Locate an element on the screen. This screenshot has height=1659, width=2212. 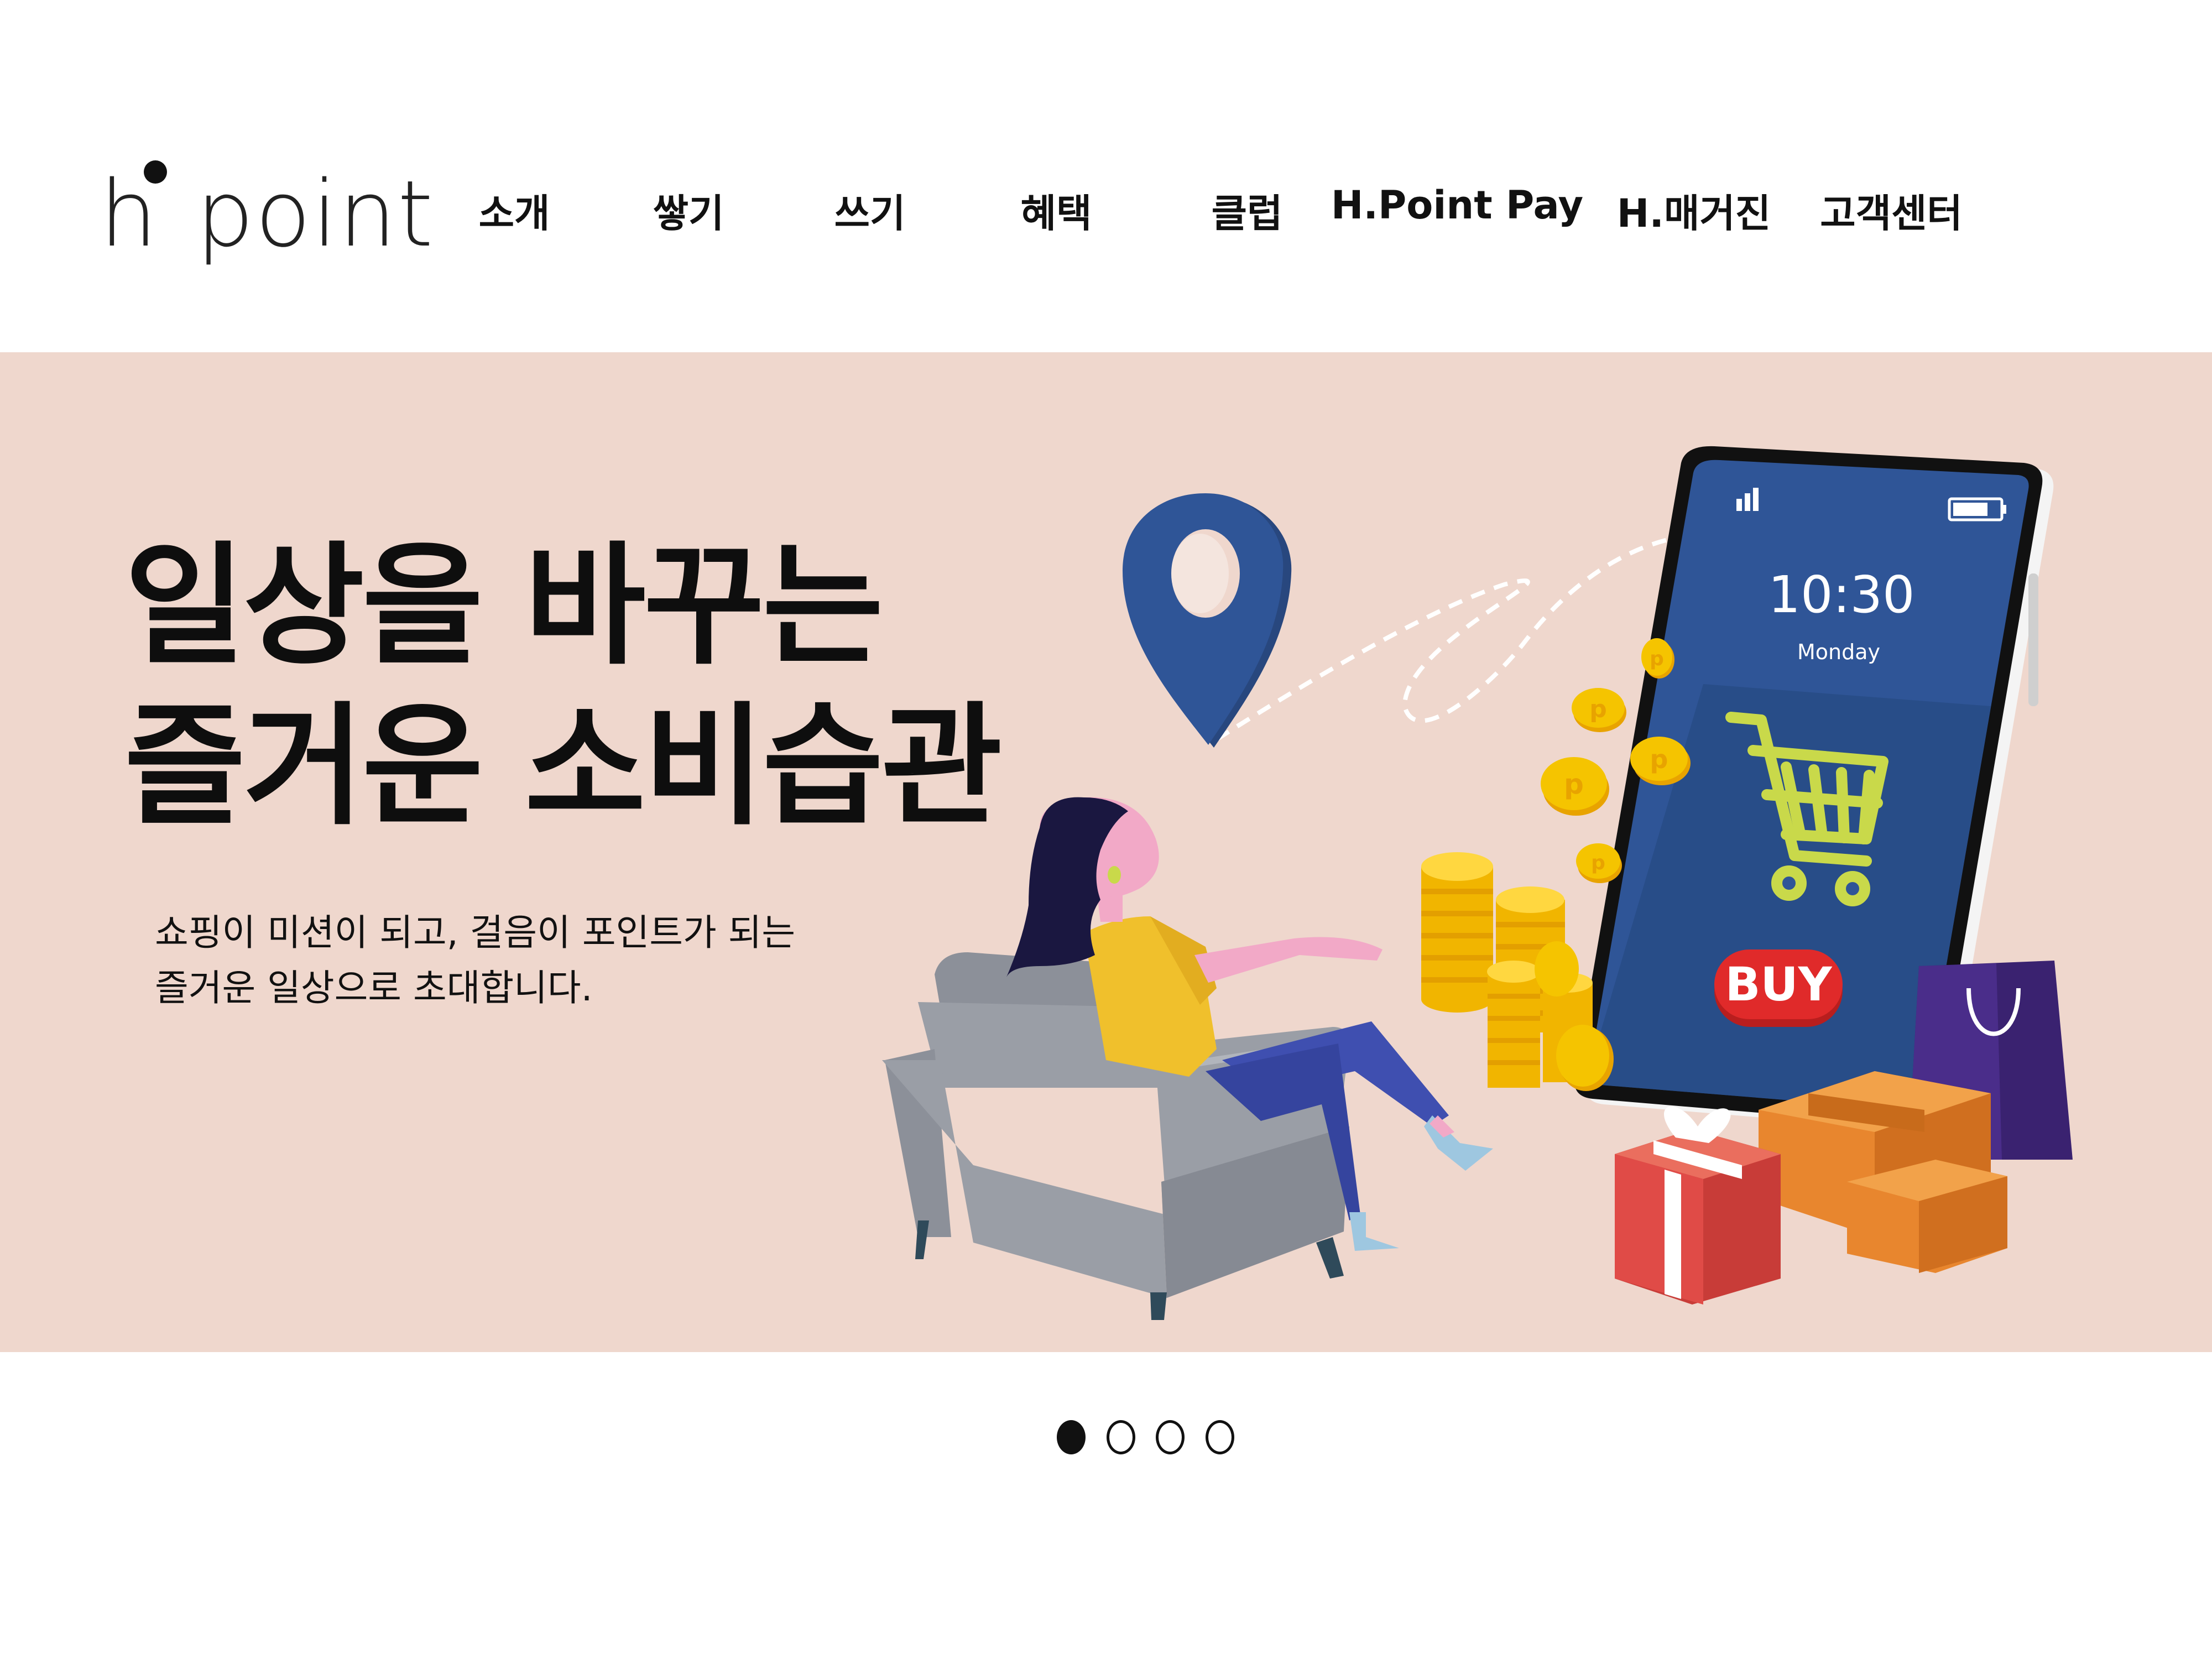
nav-item-customer-center: 고객센터 is located at coordinates (1892, 210).